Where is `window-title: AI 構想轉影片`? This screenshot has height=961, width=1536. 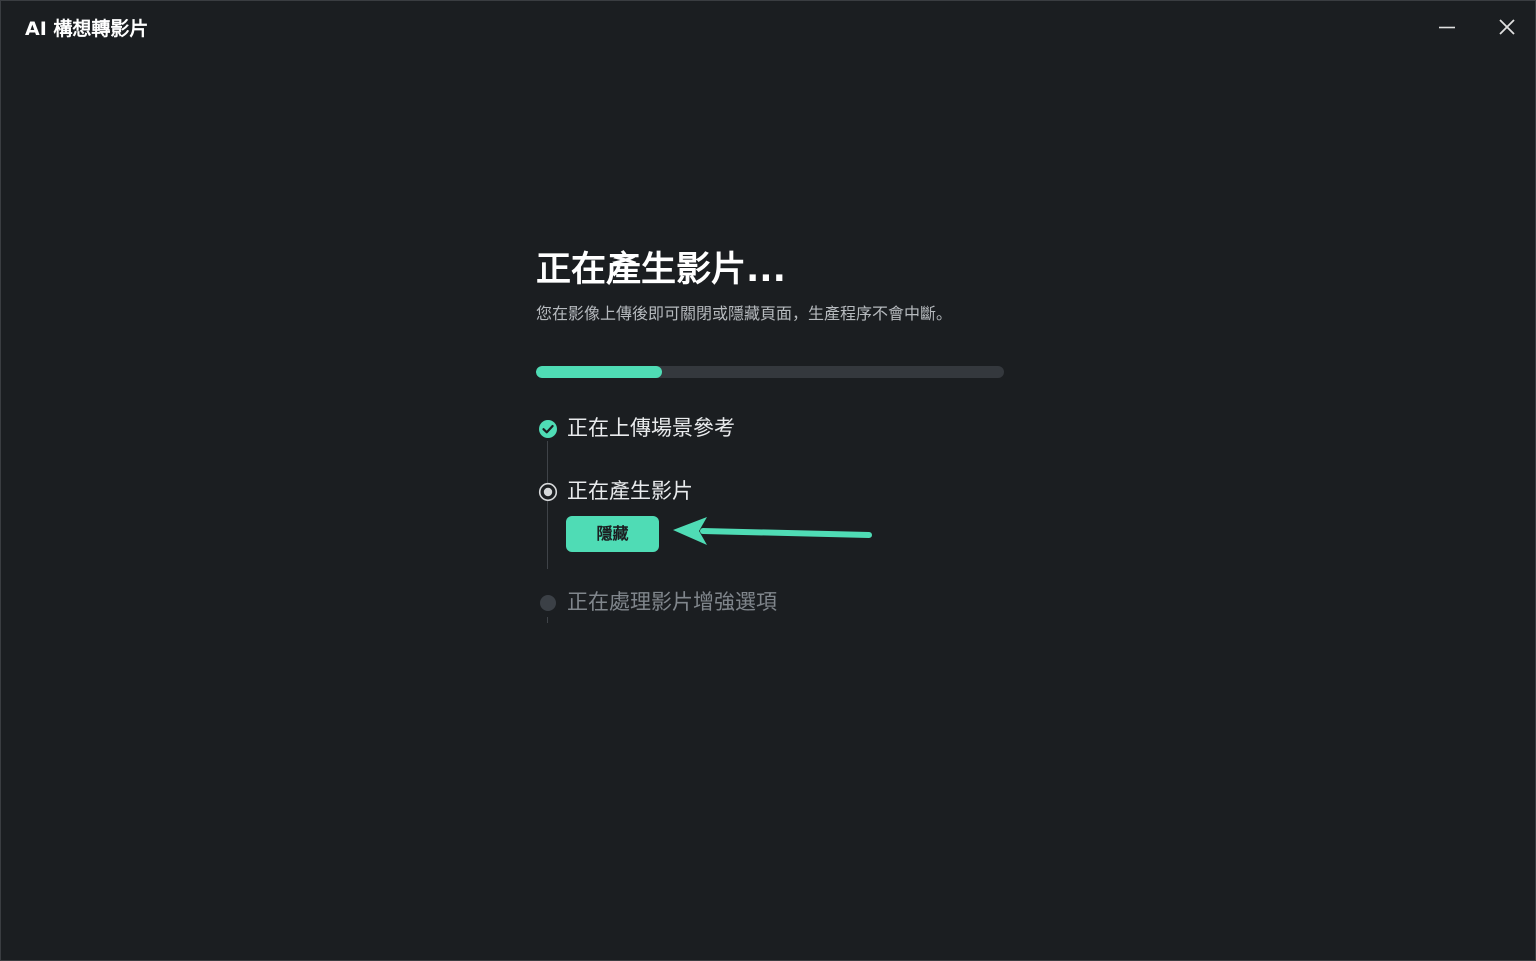 window-title: AI 構想轉影片 is located at coordinates (87, 29).